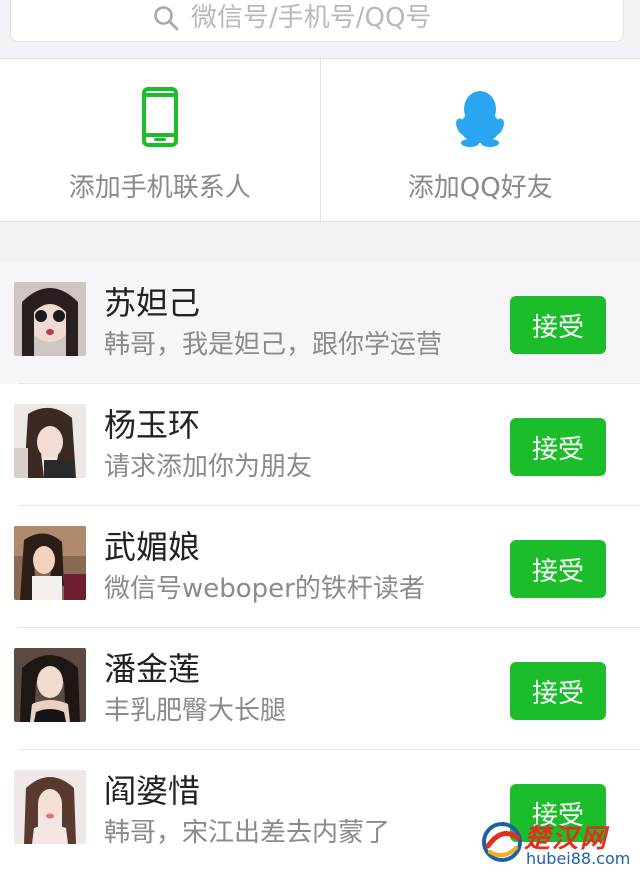  Describe the element at coordinates (160, 185) in the screenshot. I see `add-phone-contacts-label: 添加手机联系人` at that location.